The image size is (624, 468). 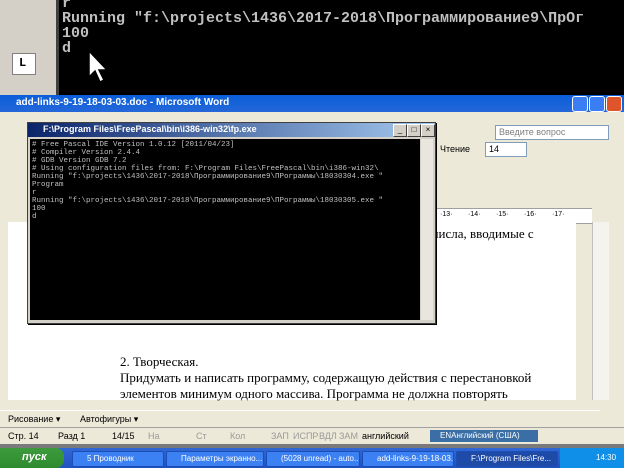 I want to click on ruler-number: ·17·, so click(x=558, y=214).